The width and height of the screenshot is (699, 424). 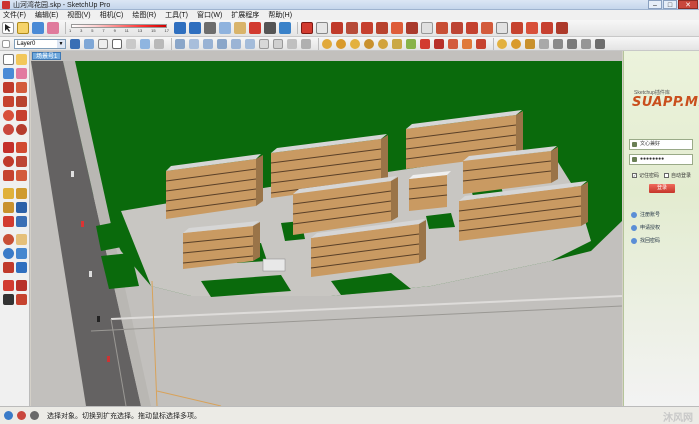 I want to click on display-section-icon, so click(x=487, y=28).